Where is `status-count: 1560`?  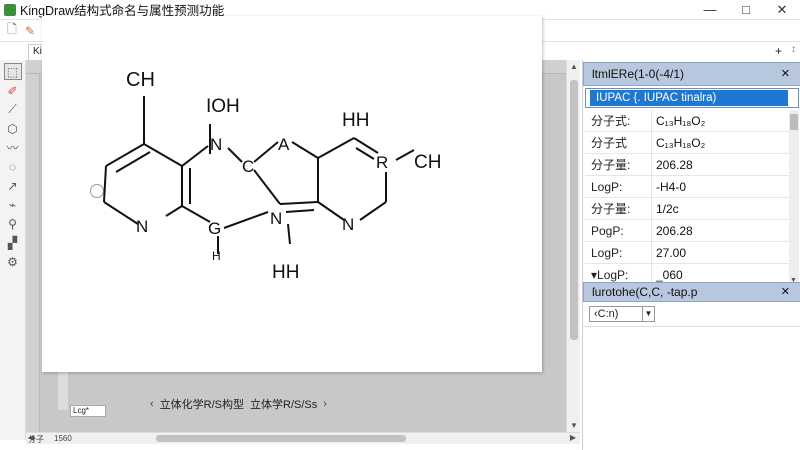 status-count: 1560 is located at coordinates (63, 438).